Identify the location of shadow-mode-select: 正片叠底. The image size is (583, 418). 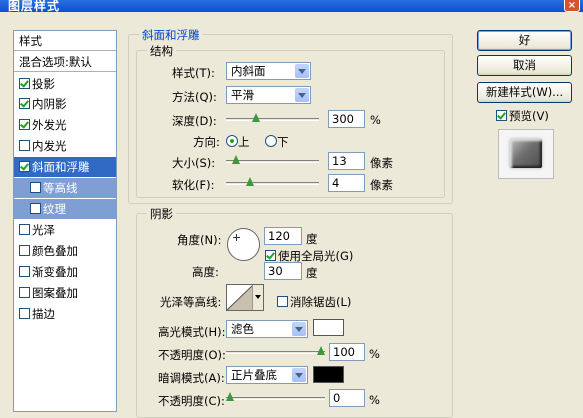
(267, 375).